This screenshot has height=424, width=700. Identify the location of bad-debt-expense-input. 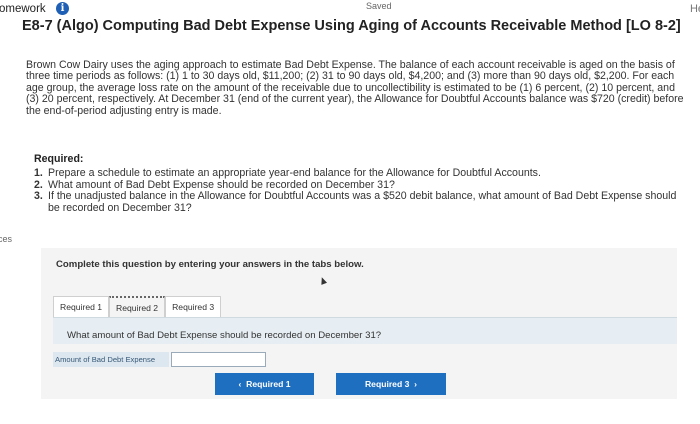
(218, 359).